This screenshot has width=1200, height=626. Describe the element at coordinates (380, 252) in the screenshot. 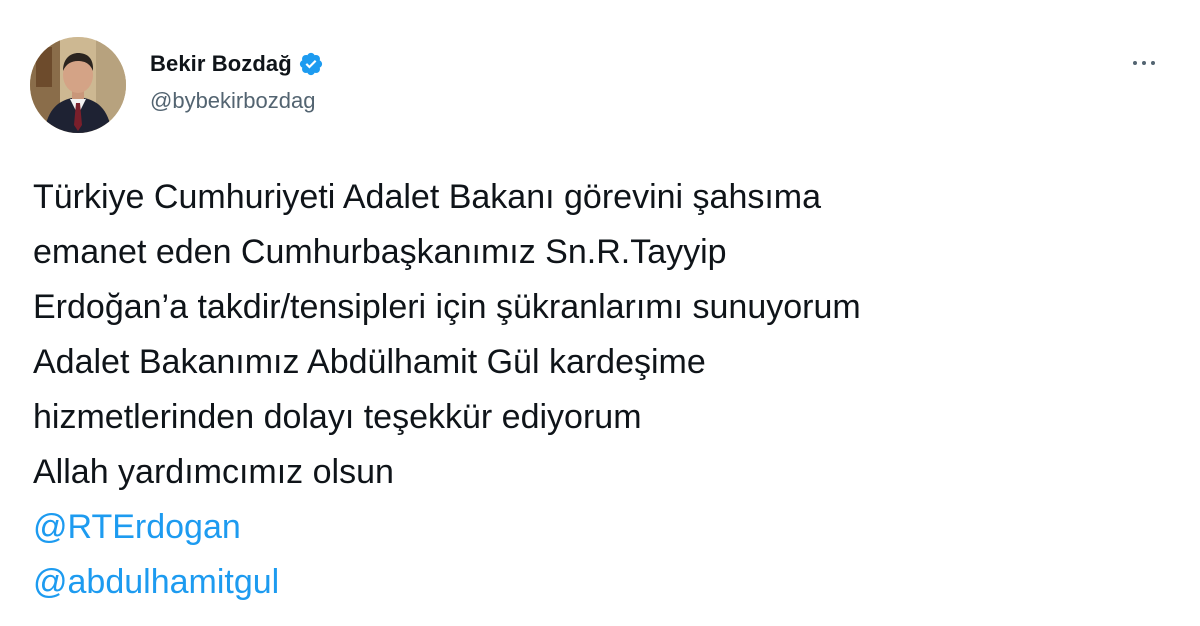

I see `tweet-text-line: emanet eden Cumhurbaşkanımız Sn.R.Tayyip` at that location.